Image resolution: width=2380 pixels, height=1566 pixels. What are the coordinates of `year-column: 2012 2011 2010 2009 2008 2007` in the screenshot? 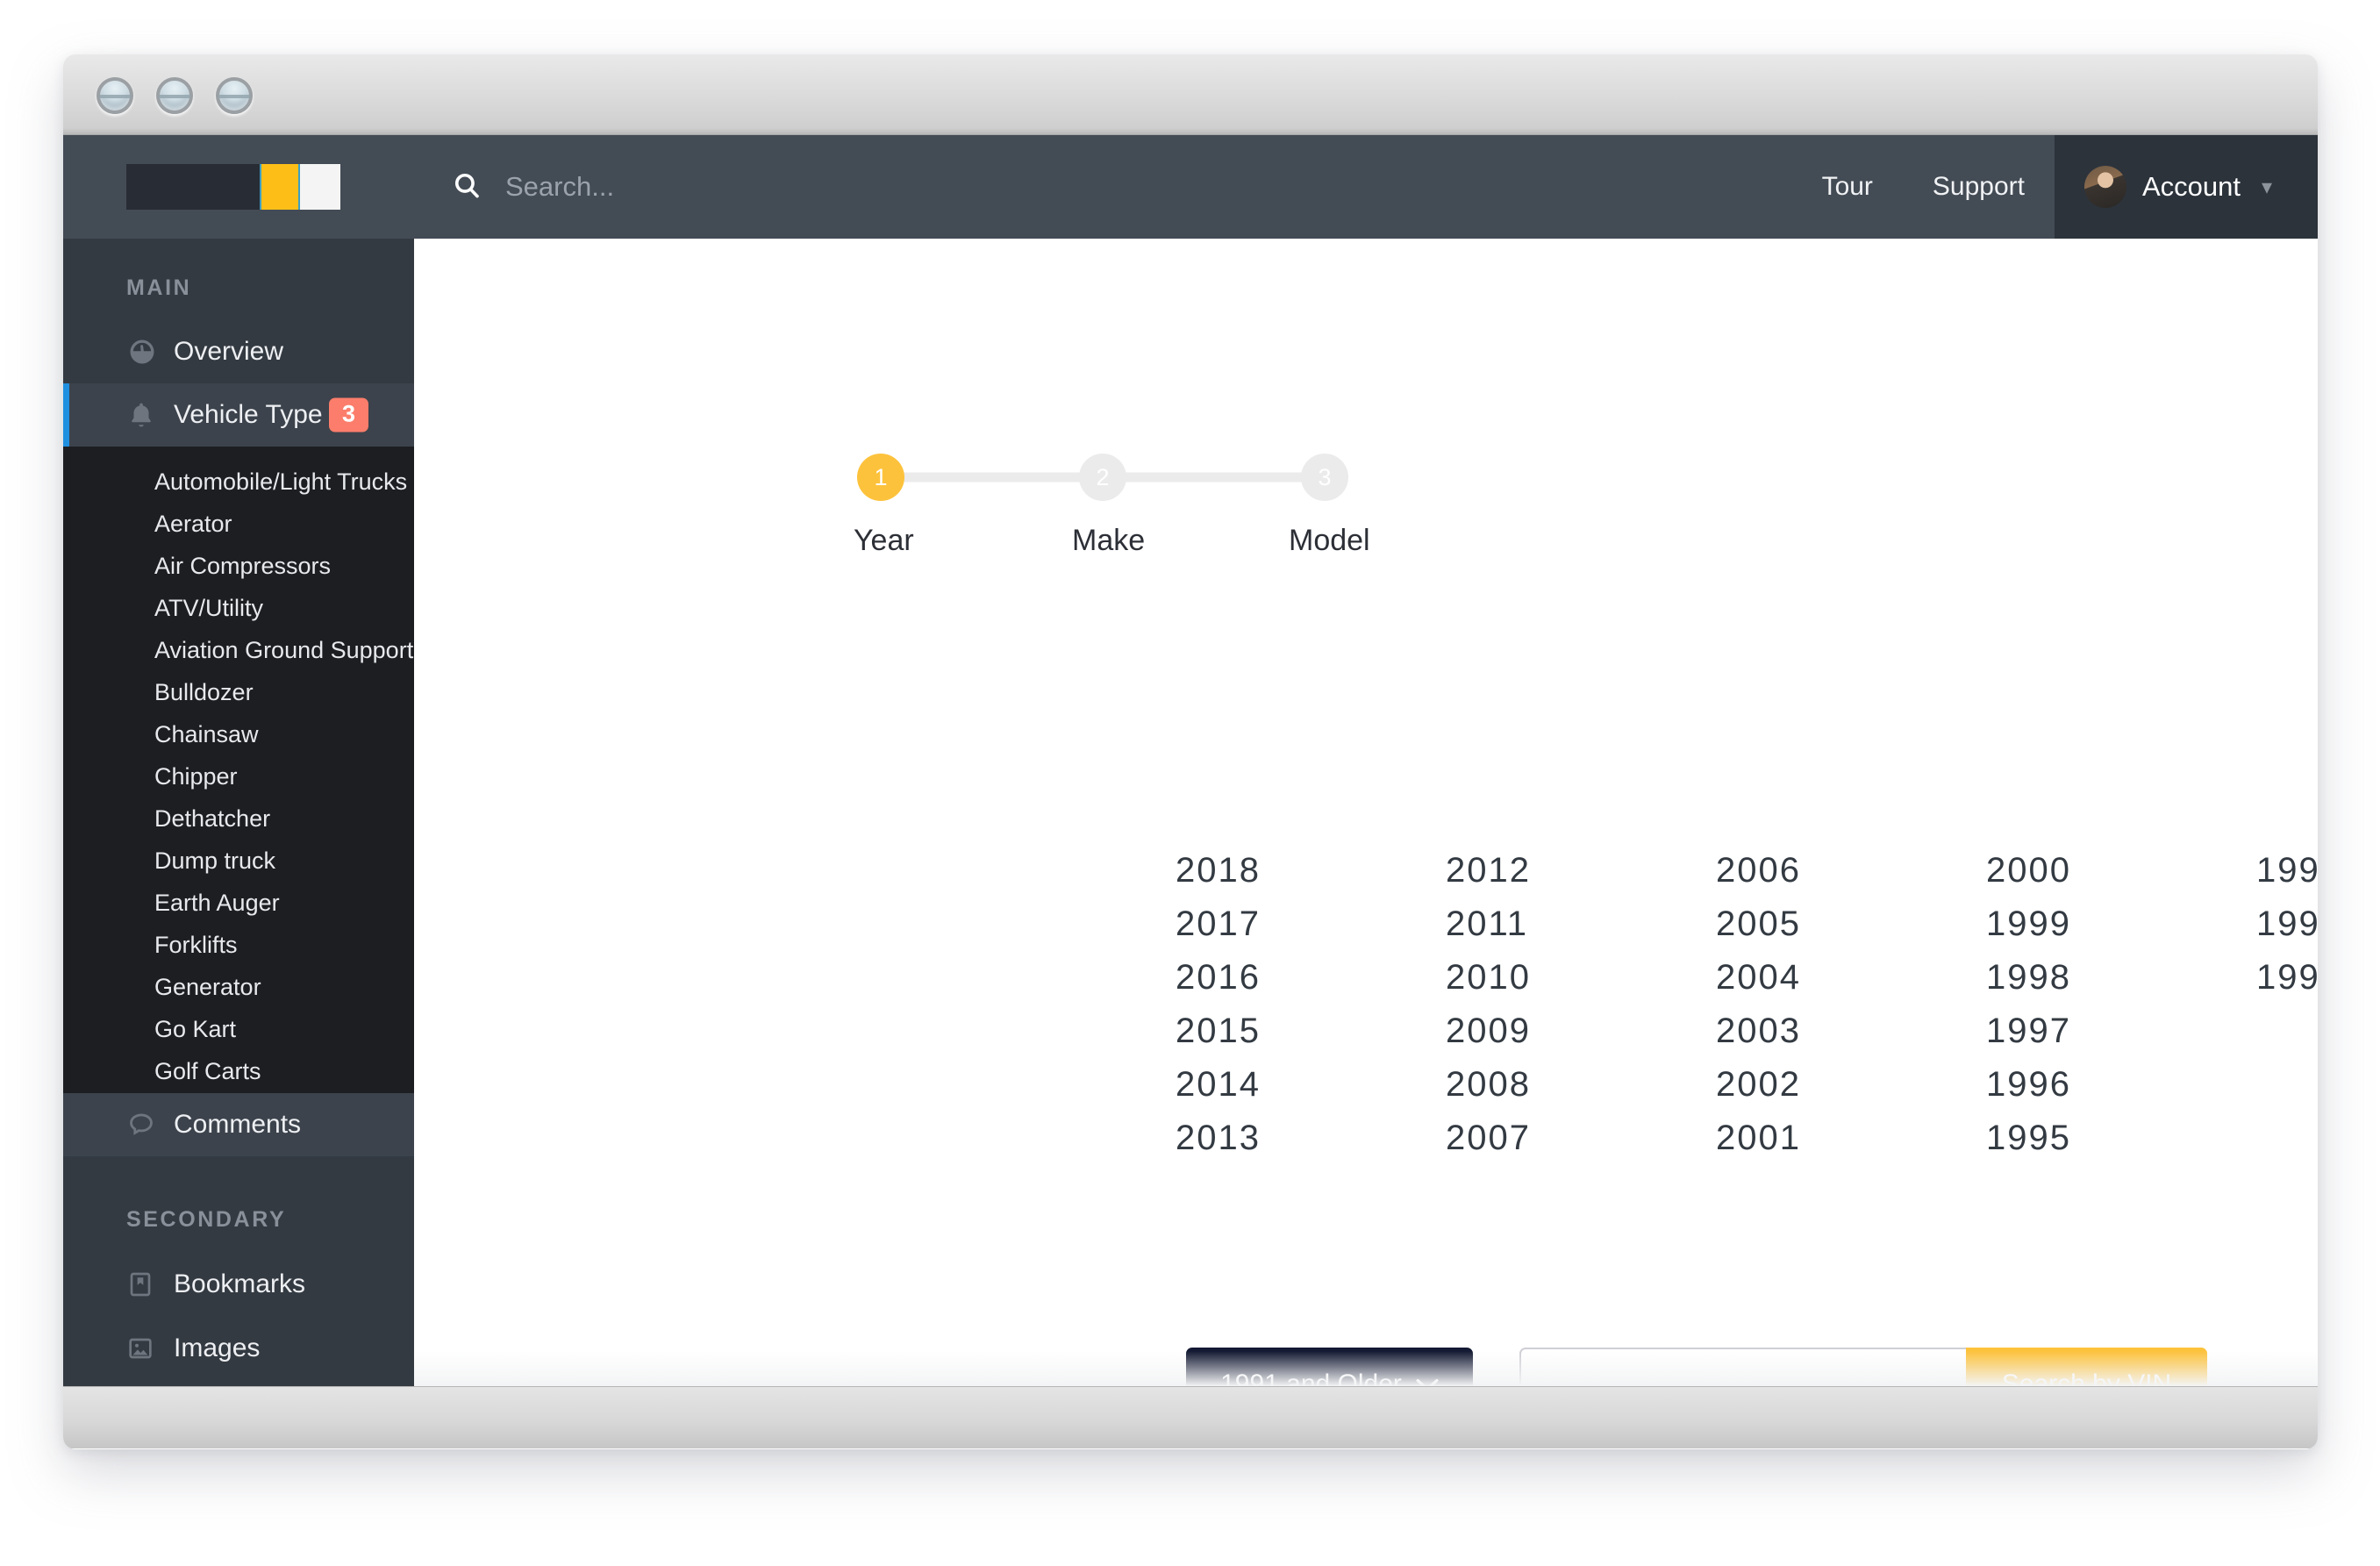 It's located at (1581, 1005).